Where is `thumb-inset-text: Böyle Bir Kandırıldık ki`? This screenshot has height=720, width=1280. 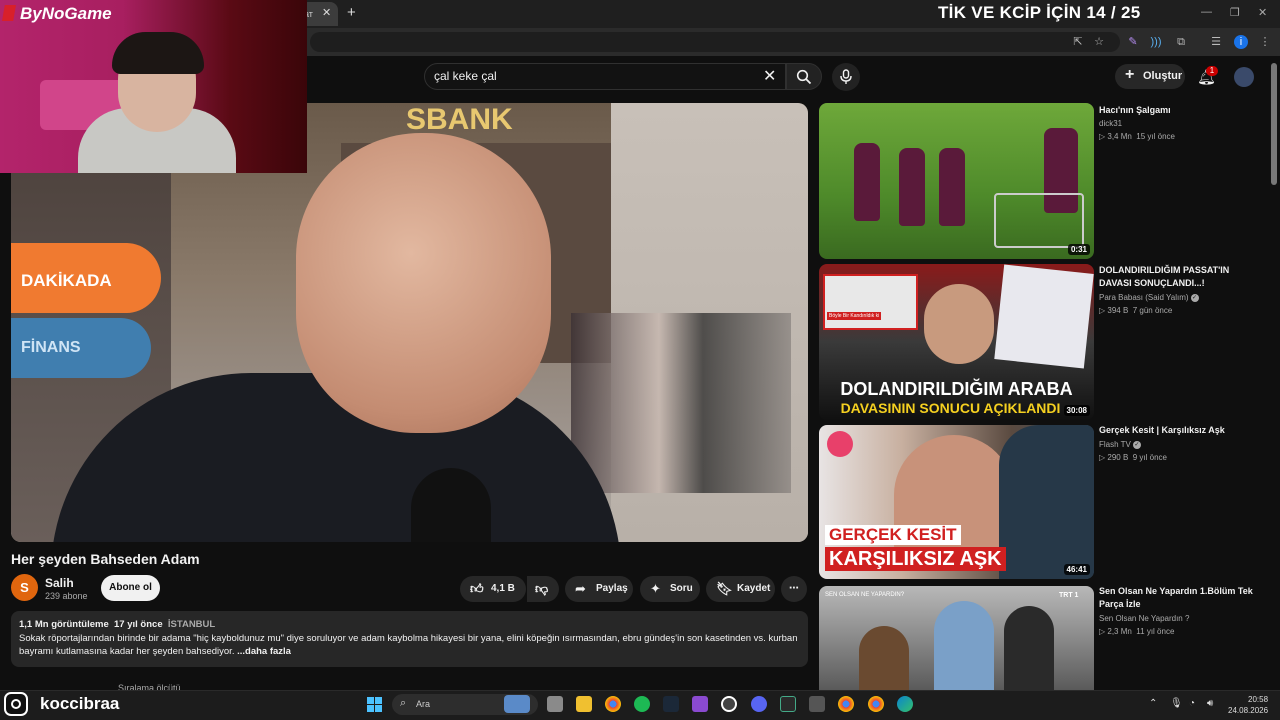 thumb-inset-text: Böyle Bir Kandırıldık ki is located at coordinates (854, 316).